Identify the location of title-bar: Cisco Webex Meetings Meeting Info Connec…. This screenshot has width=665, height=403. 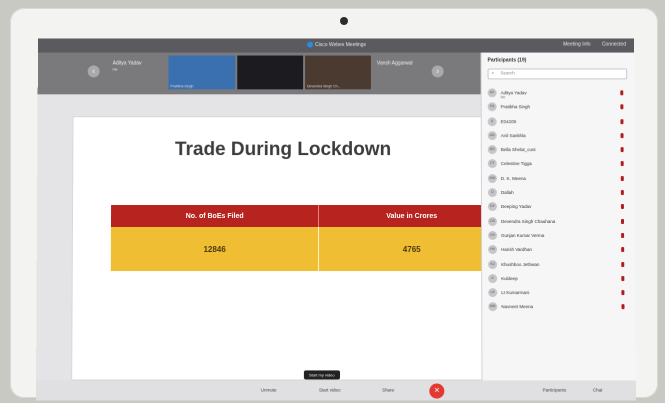
(336, 45).